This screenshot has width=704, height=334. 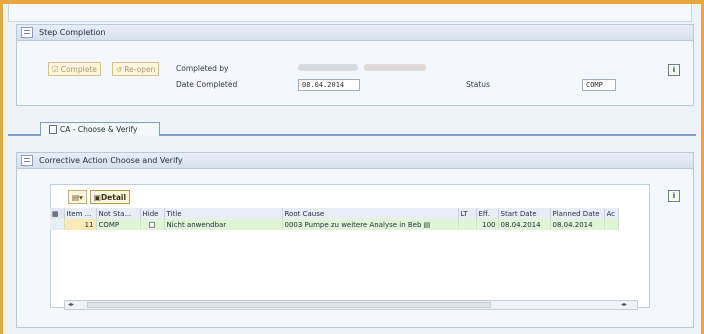 What do you see at coordinates (328, 67) in the screenshot?
I see `completed-by-value` at bounding box center [328, 67].